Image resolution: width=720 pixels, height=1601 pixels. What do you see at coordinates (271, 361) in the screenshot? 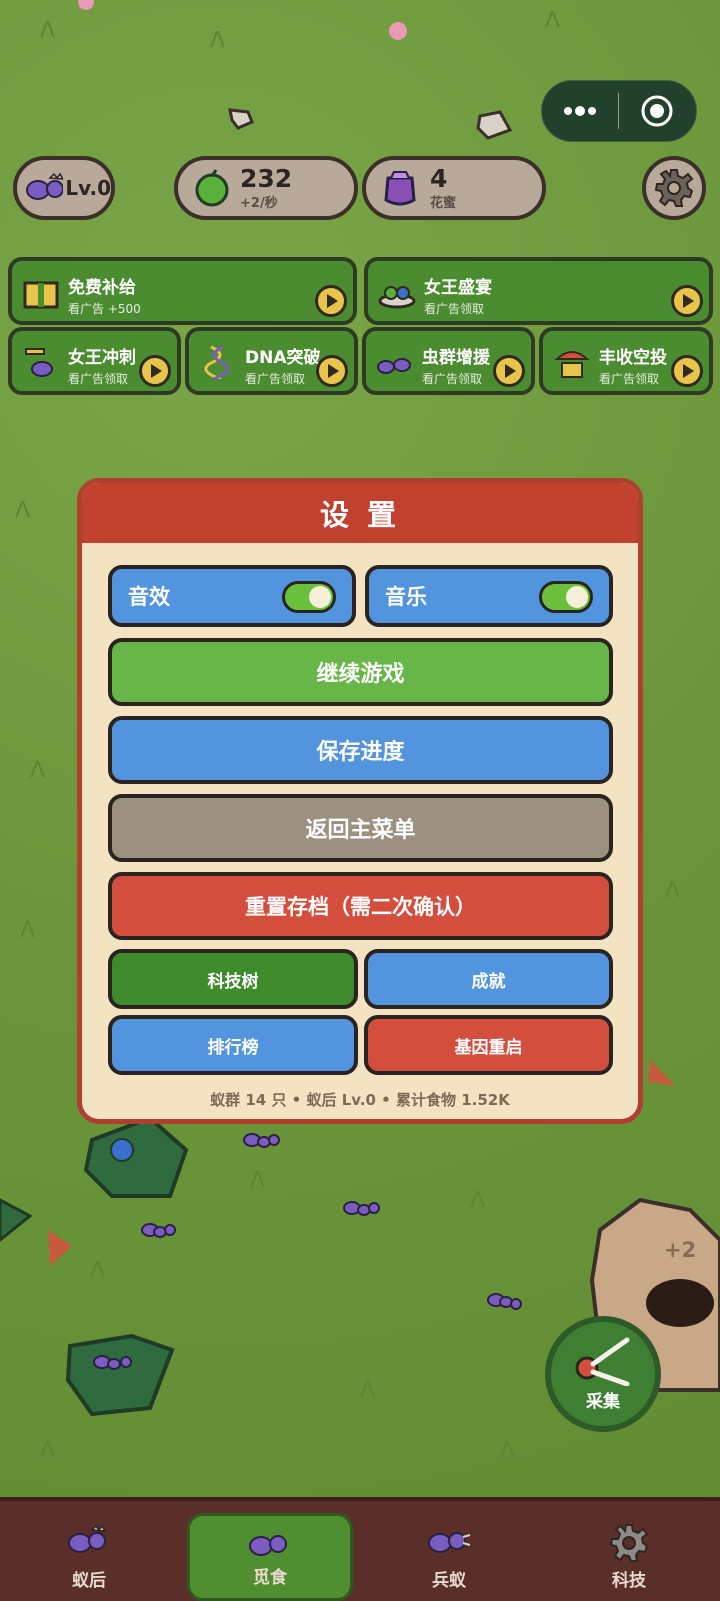
I see `dna-breakthrough-button: DNA突破 看广告领取` at bounding box center [271, 361].